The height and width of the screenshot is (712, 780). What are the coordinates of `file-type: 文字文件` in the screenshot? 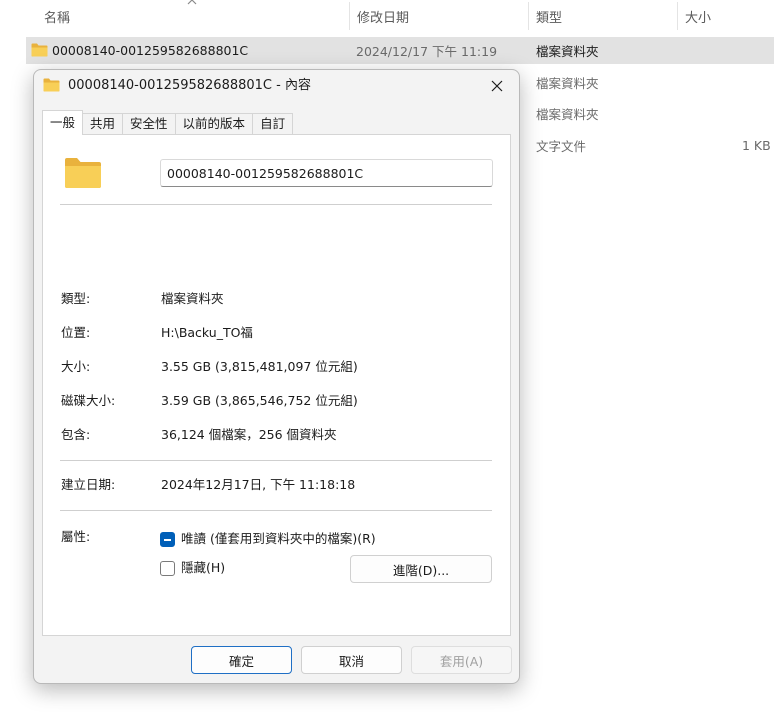 It's located at (561, 146).